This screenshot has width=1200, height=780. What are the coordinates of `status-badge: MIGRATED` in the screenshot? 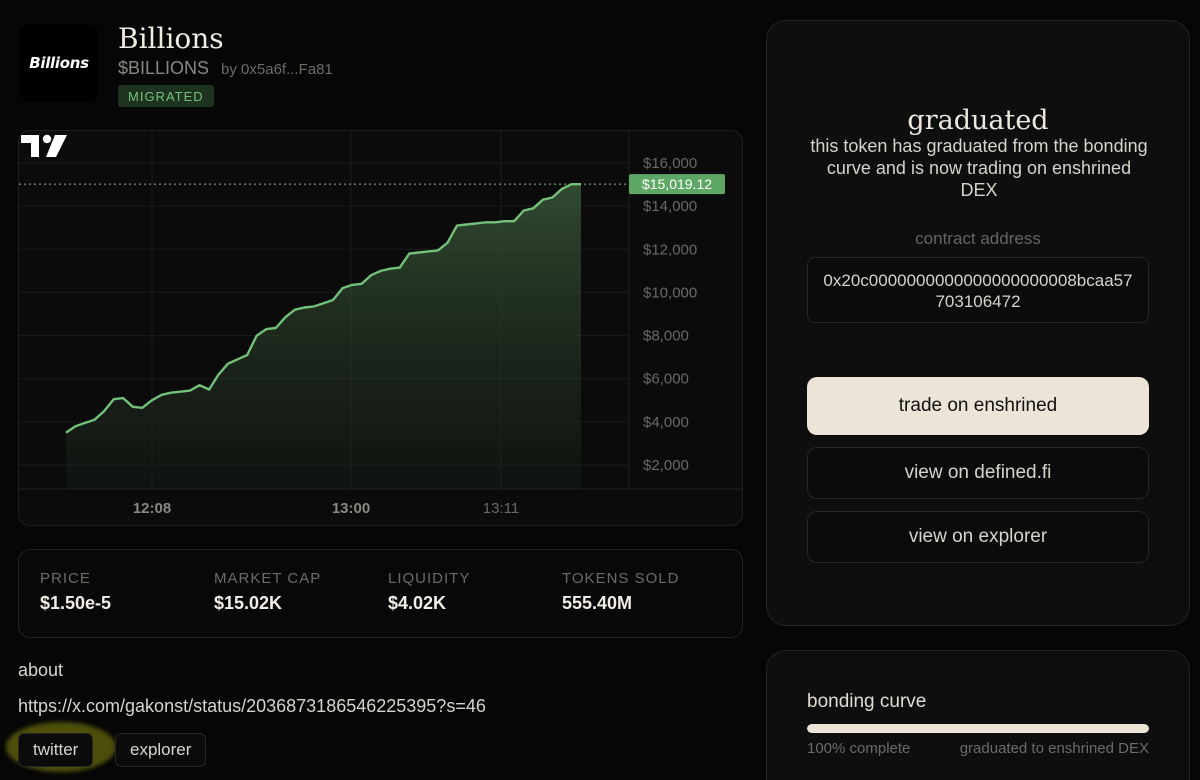 It's located at (166, 96).